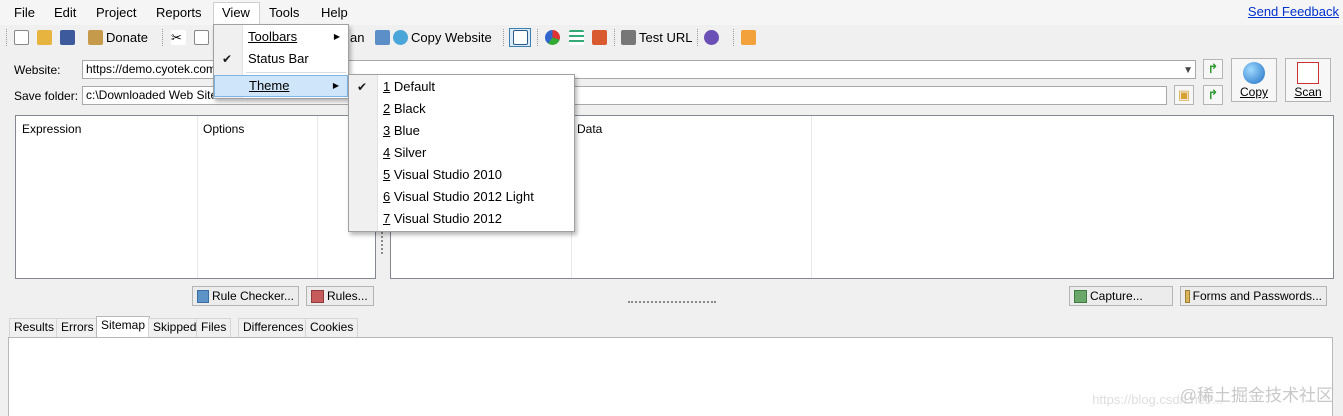 The width and height of the screenshot is (1343, 416). I want to click on rules-list: Expression Options, so click(195, 197).